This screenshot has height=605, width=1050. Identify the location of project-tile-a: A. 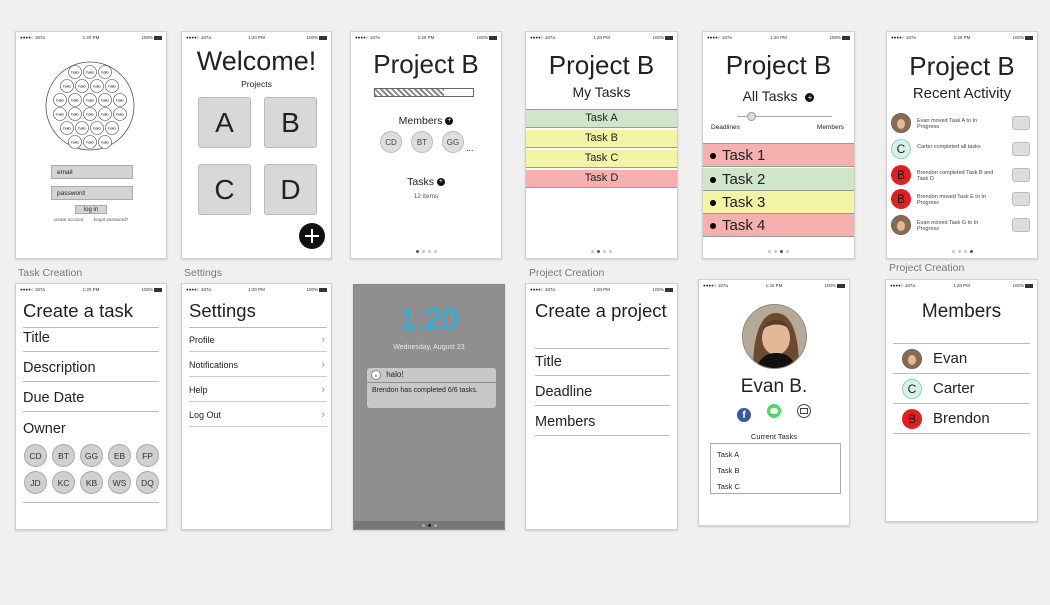
(224, 122).